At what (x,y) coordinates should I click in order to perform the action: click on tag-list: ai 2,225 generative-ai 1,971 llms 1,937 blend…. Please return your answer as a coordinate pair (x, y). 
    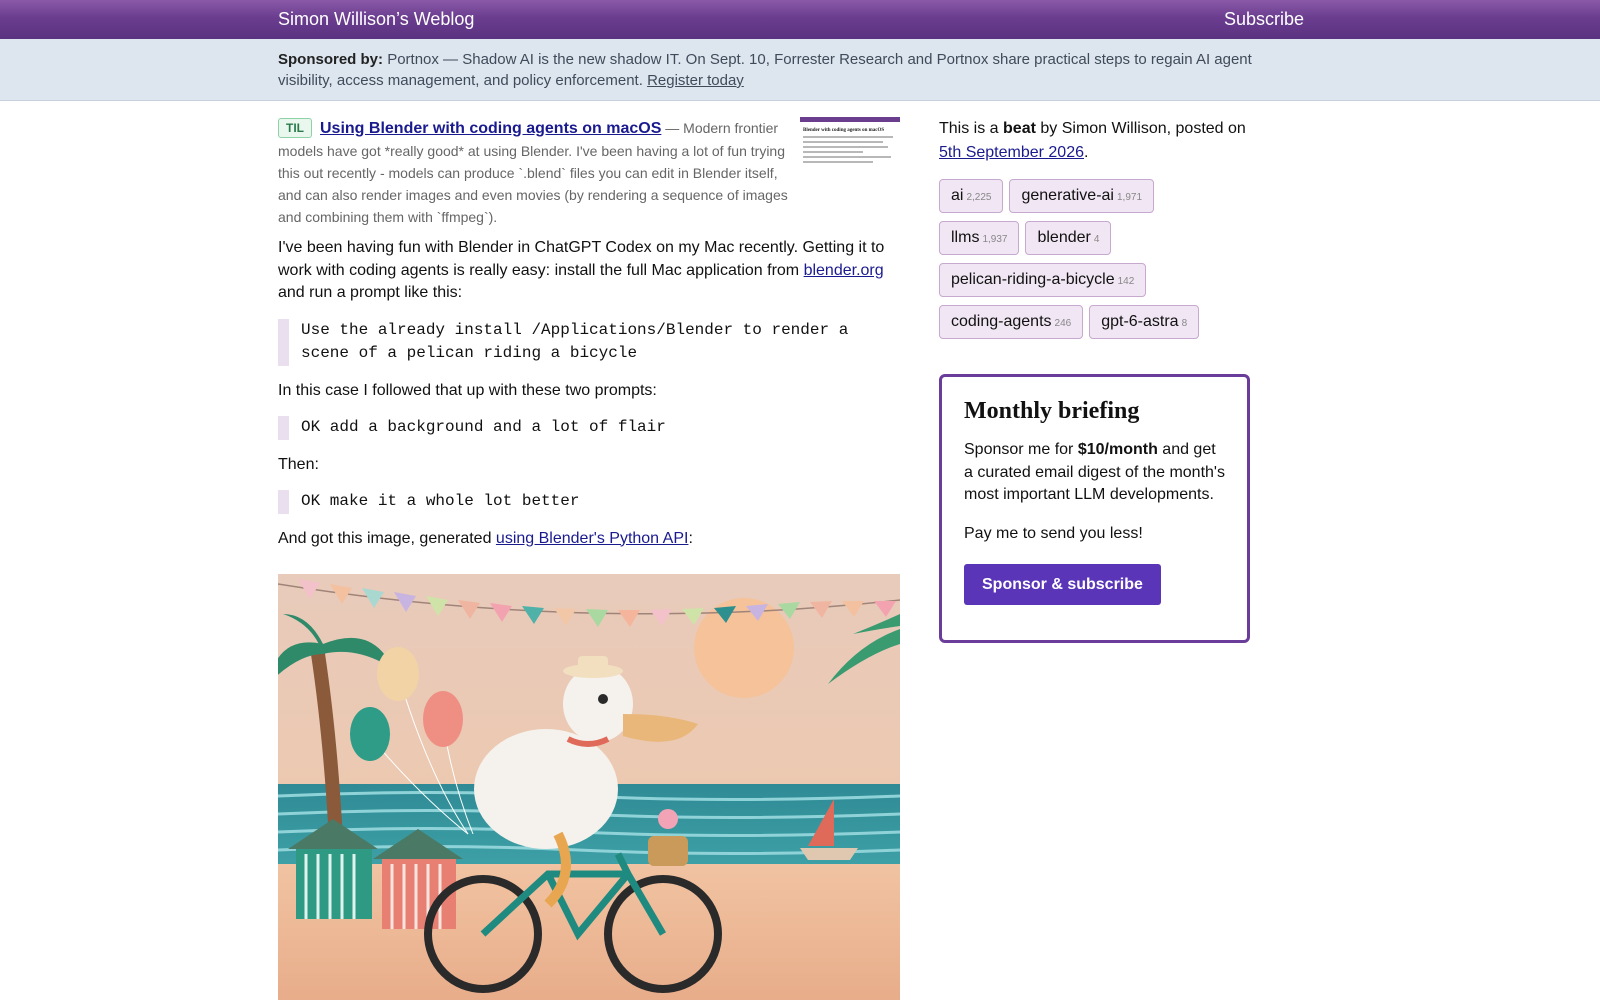
    Looking at the image, I should click on (1109, 263).